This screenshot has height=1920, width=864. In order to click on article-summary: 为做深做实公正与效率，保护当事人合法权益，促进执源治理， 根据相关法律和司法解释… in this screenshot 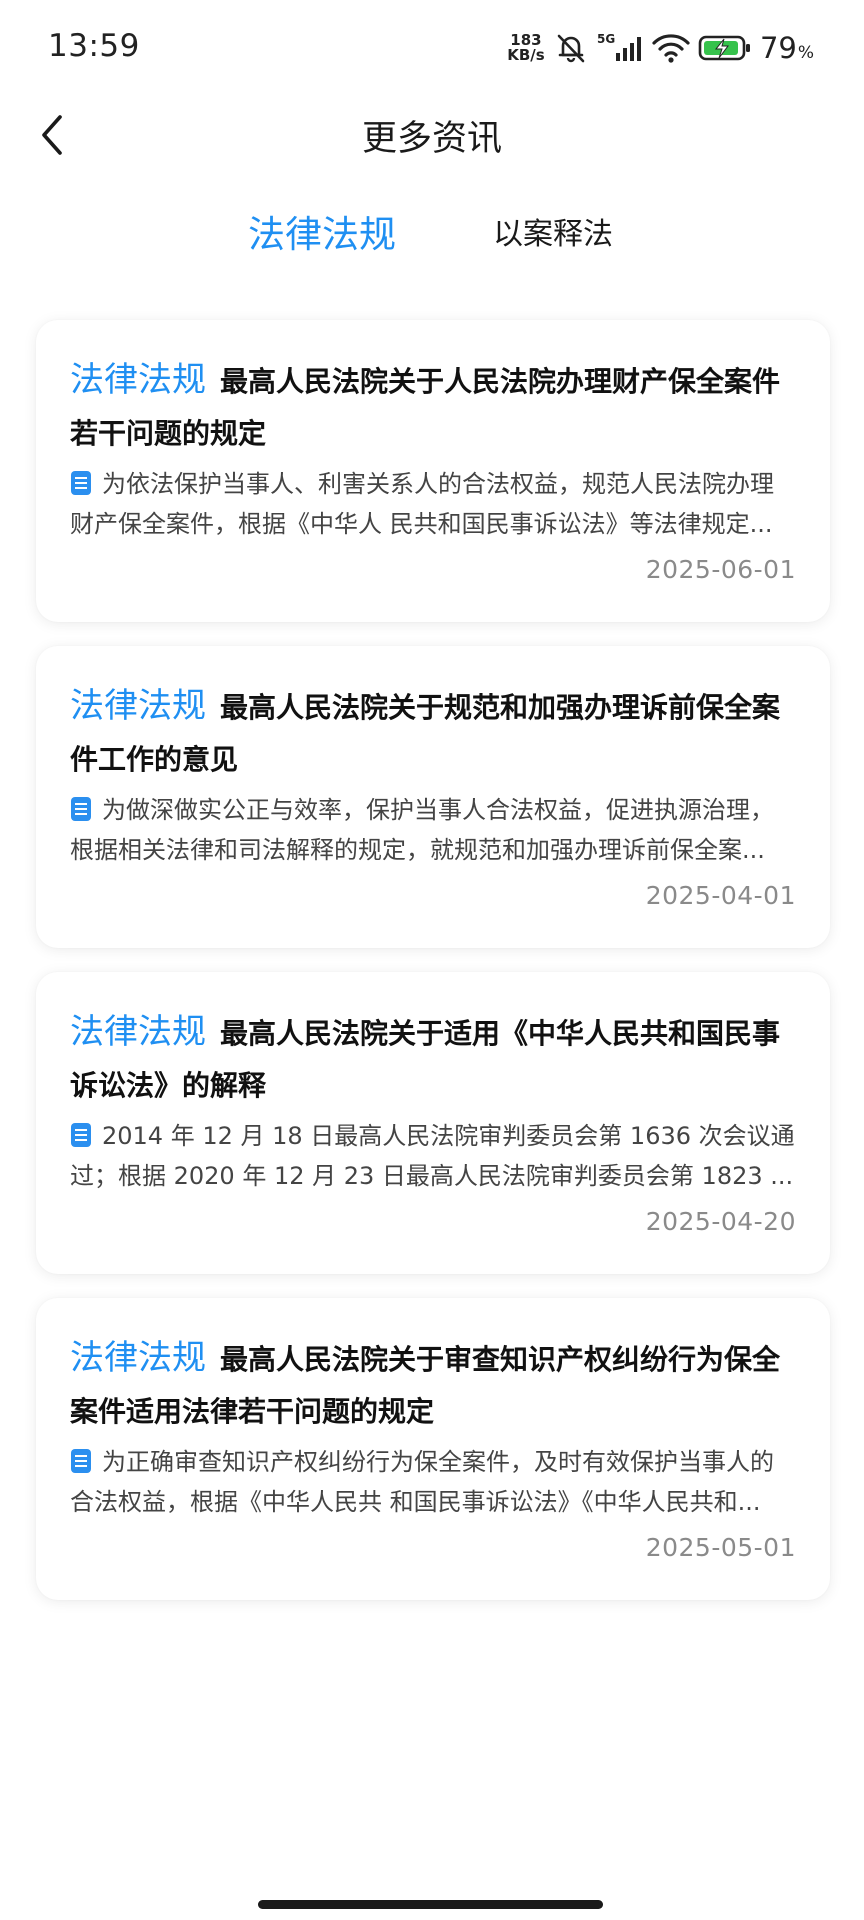, I will do `click(433, 830)`.